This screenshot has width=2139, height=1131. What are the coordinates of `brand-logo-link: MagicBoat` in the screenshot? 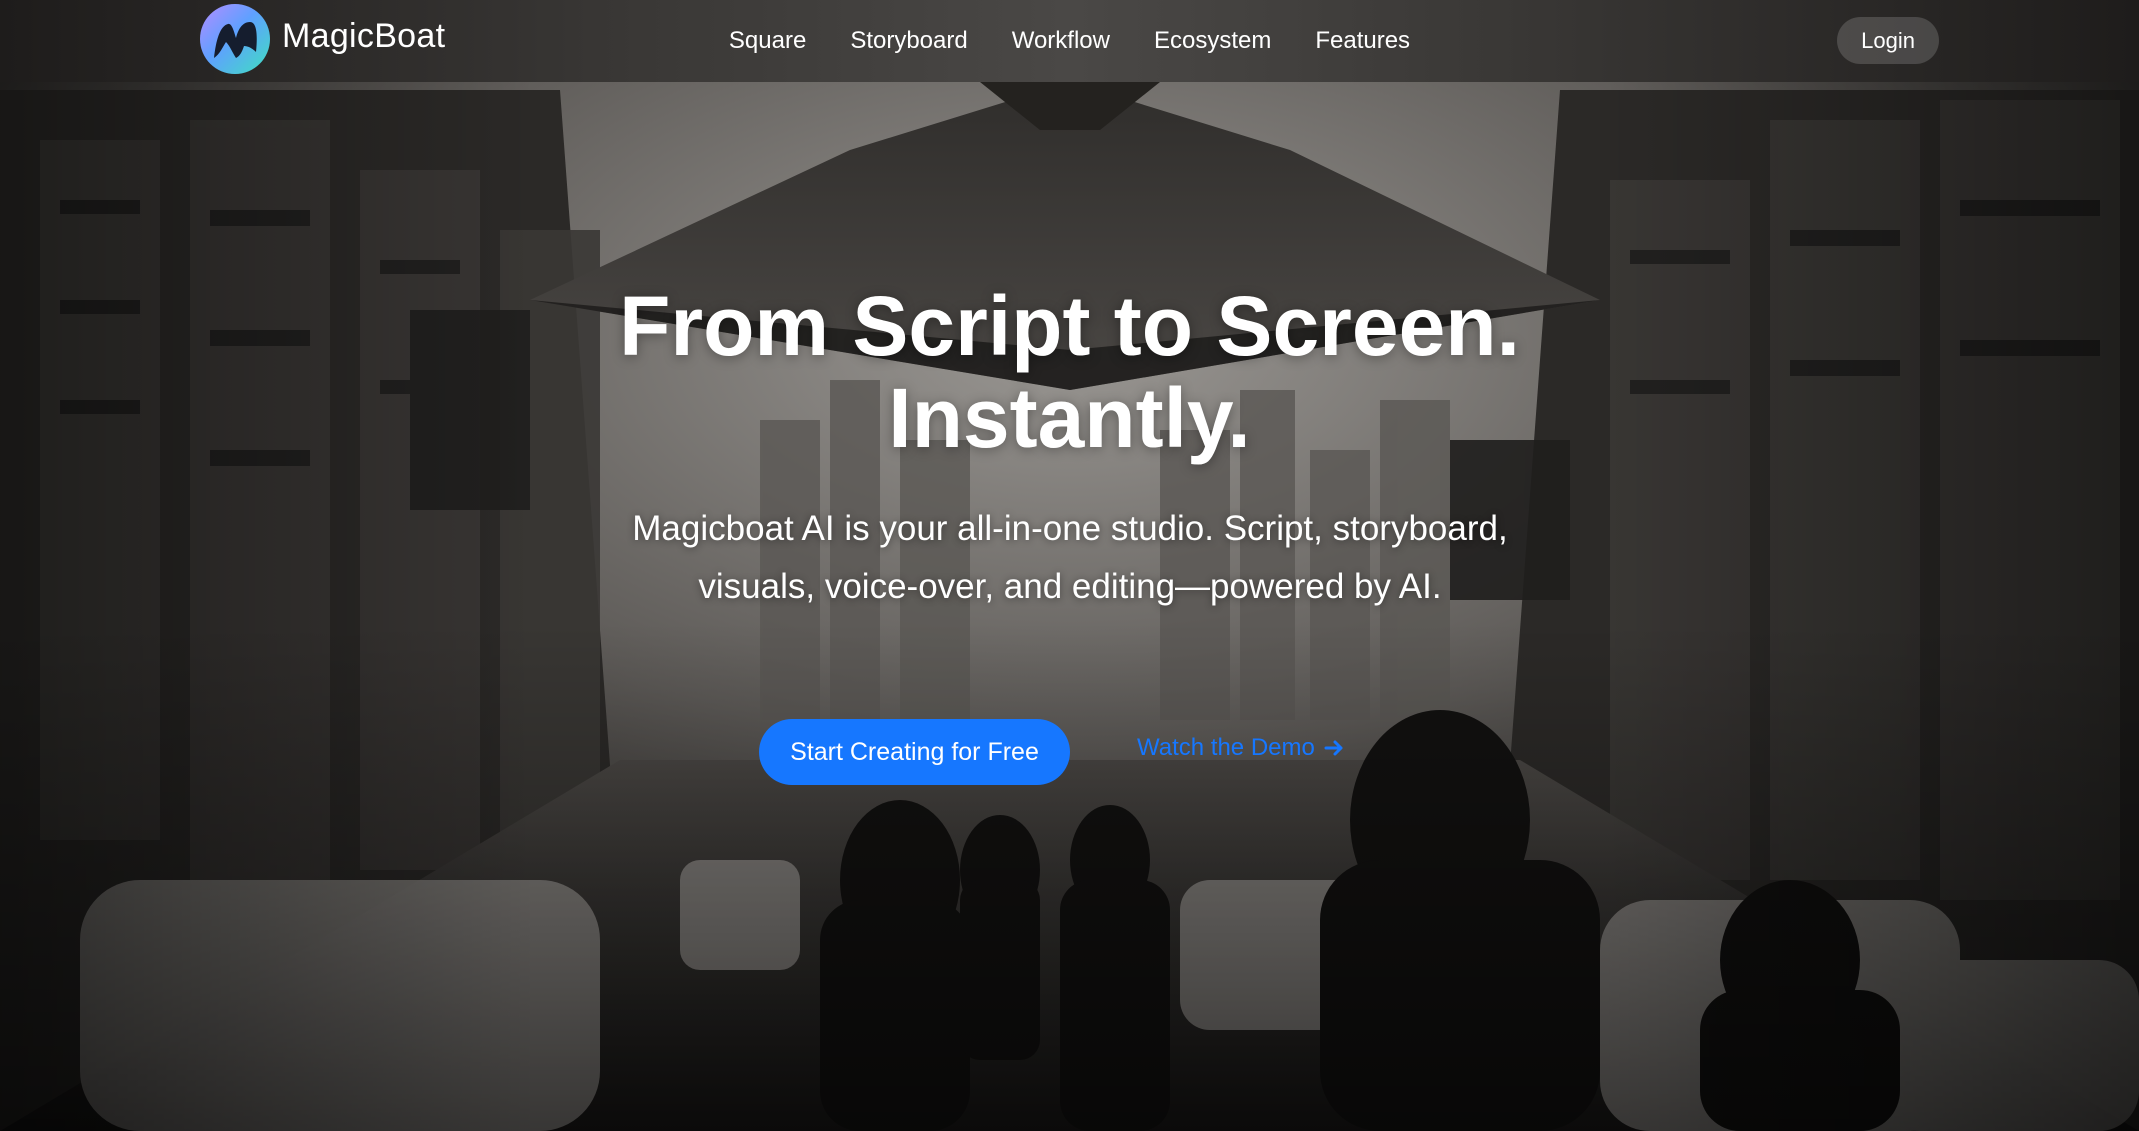 It's located at (321, 39).